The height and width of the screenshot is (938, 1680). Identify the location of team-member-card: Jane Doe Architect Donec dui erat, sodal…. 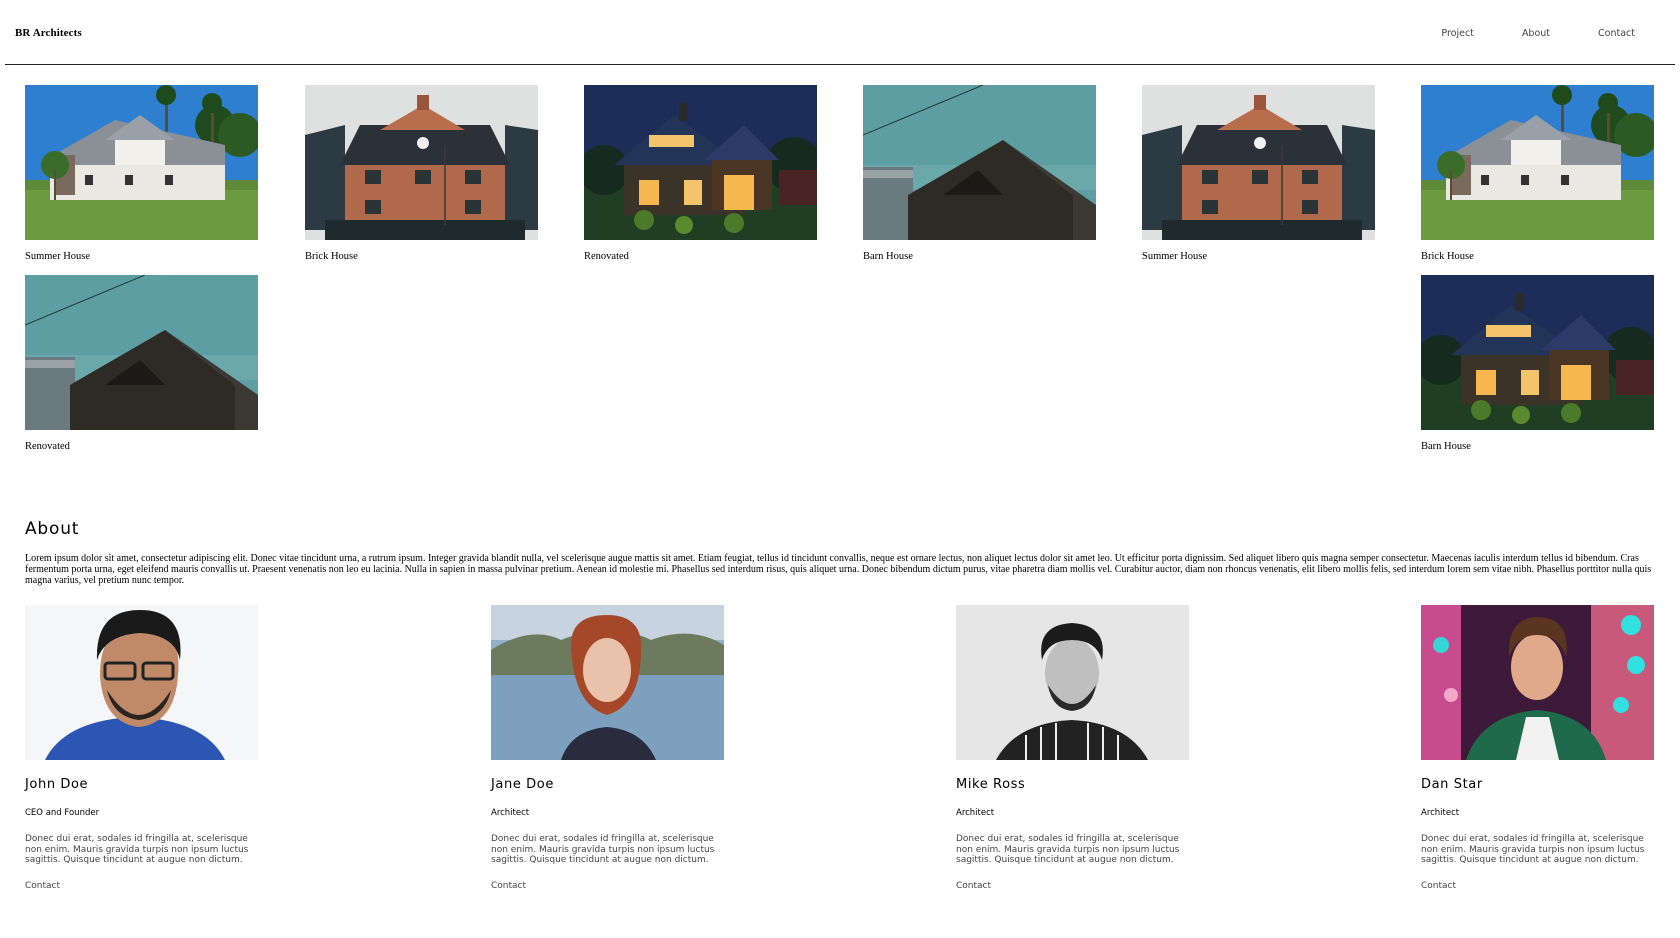
(611, 748).